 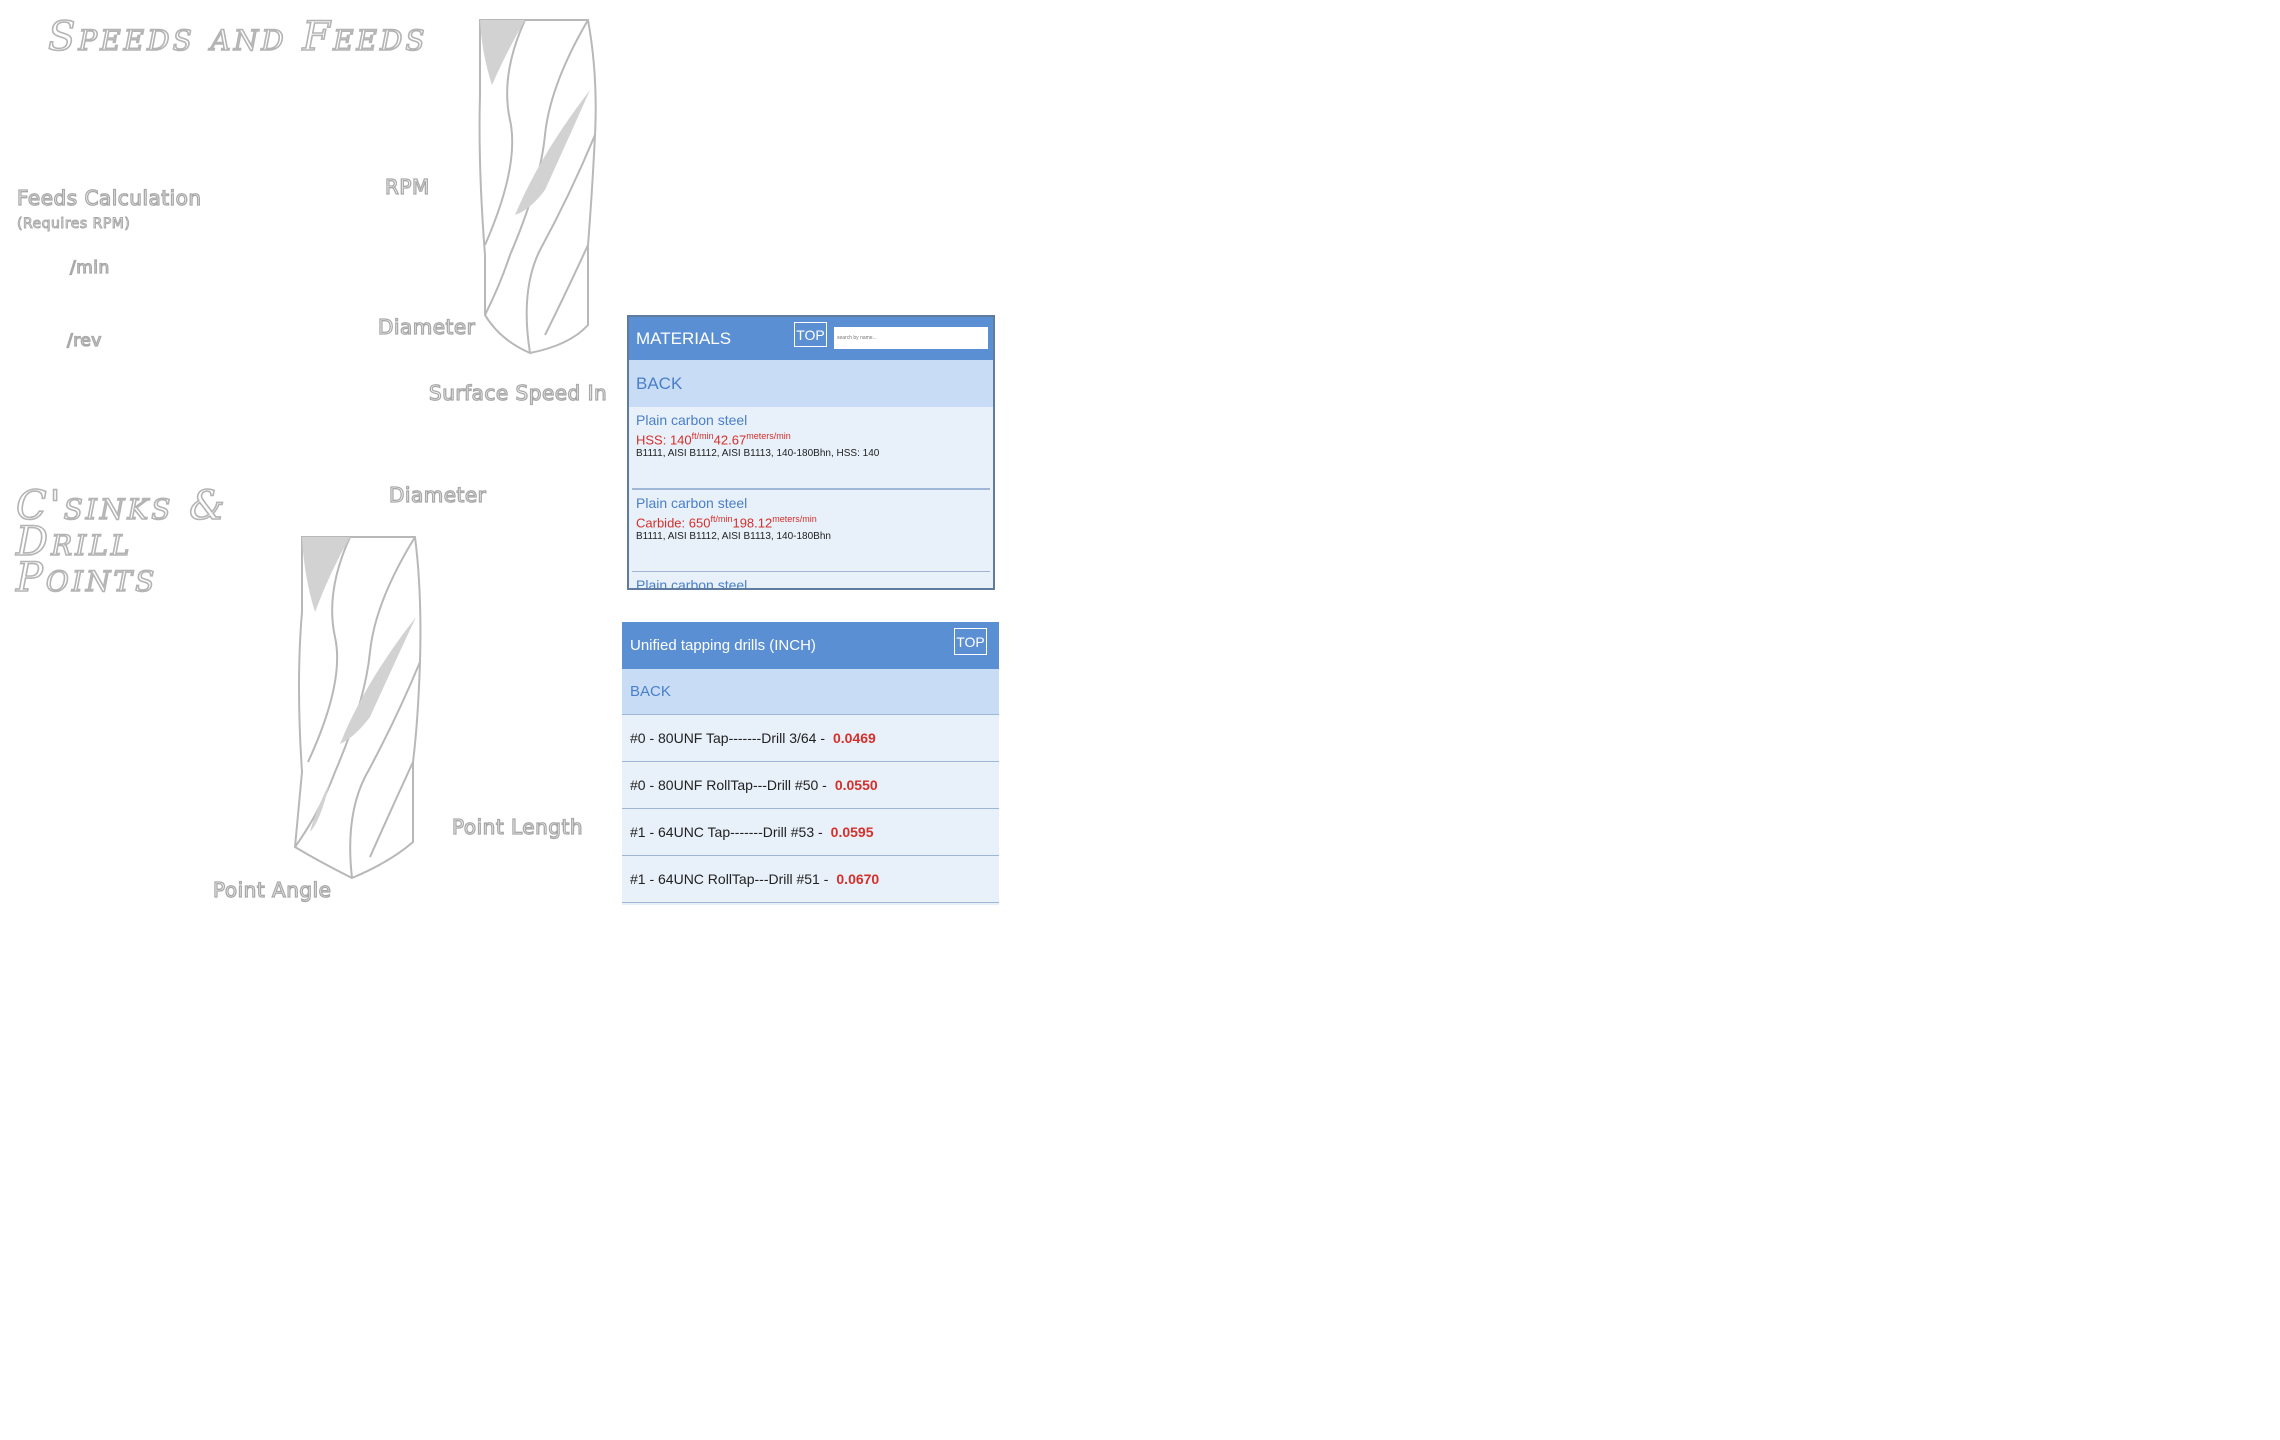 What do you see at coordinates (810, 692) in the screenshot?
I see `tapping-back-button: BACK` at bounding box center [810, 692].